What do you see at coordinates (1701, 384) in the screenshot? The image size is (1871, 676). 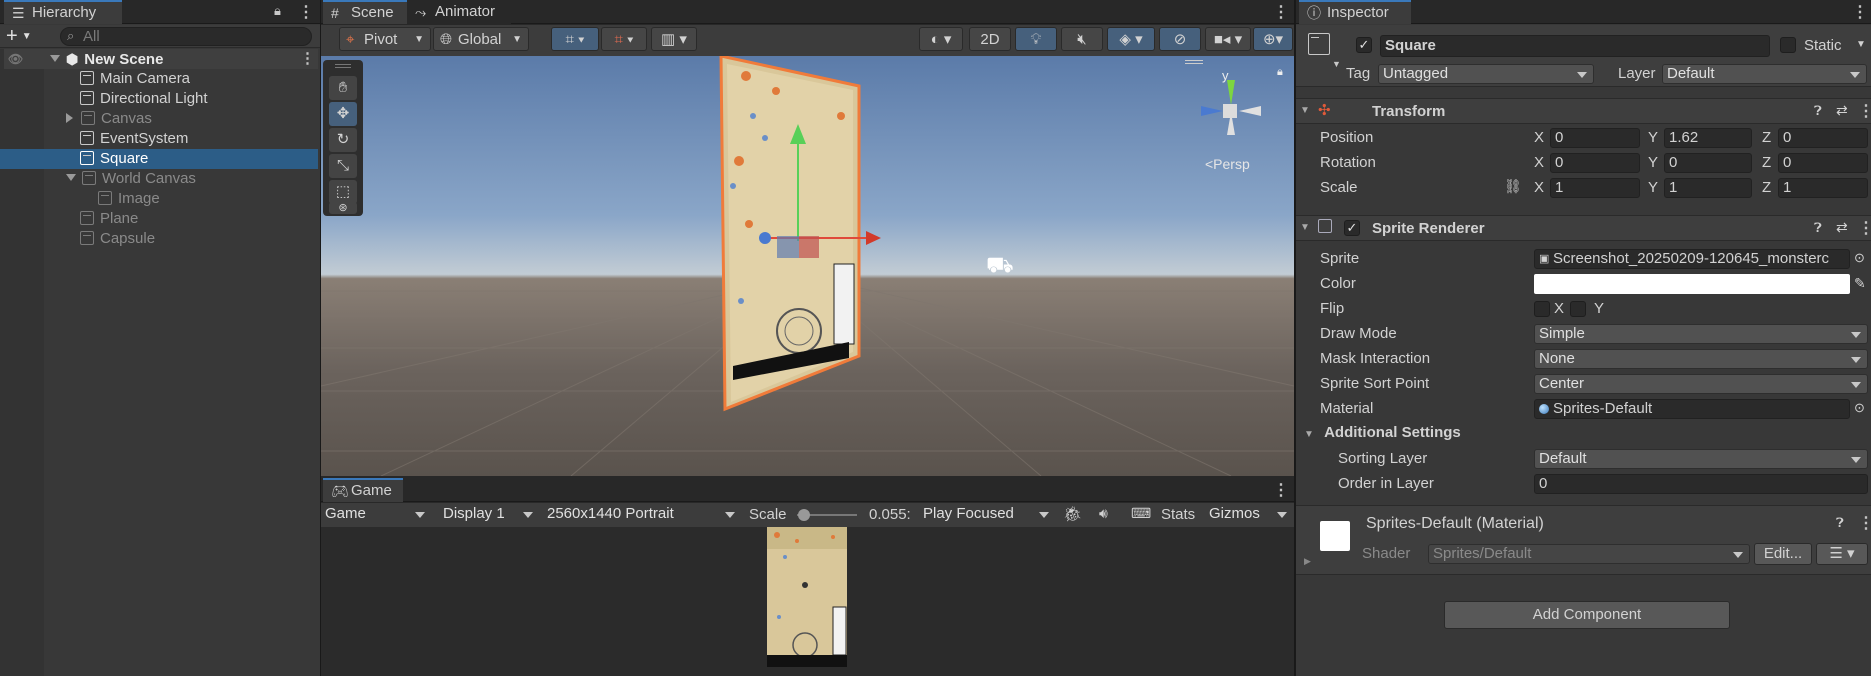 I see `sprite-sort-point-dropdown: Center` at bounding box center [1701, 384].